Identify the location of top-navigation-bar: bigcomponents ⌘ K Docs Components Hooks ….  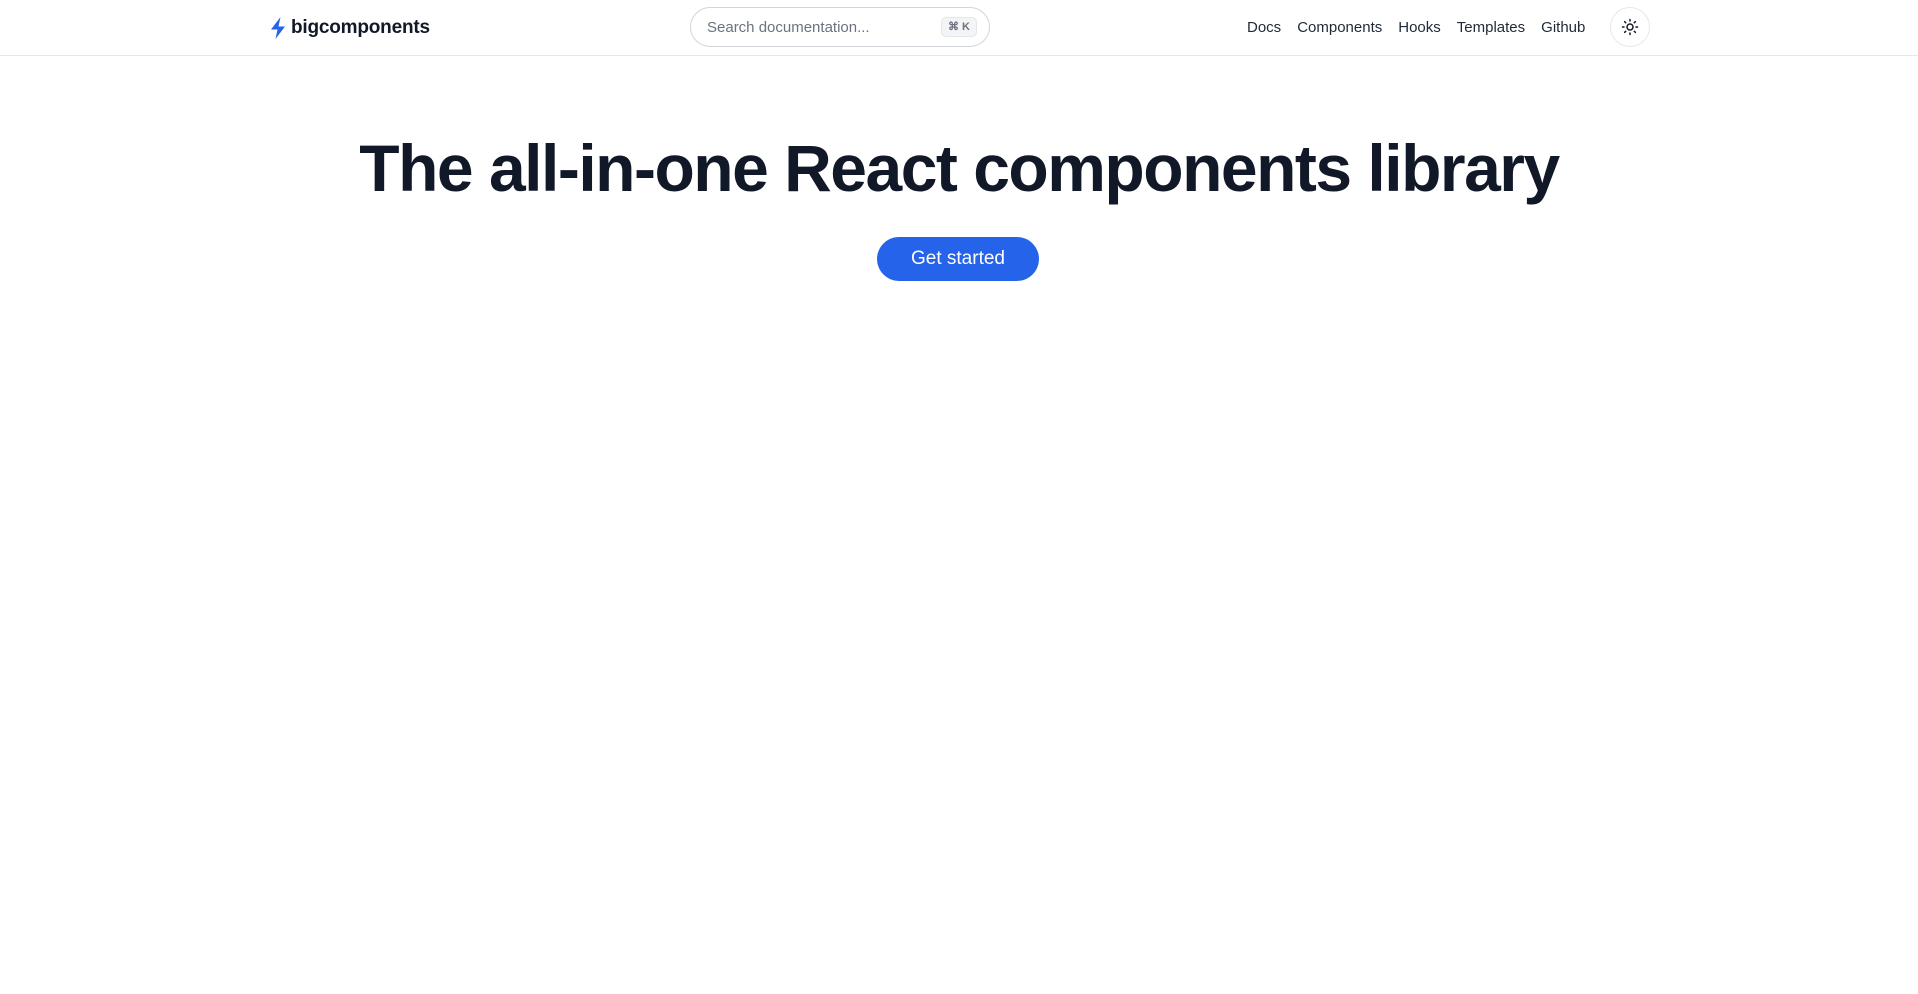
(959, 28).